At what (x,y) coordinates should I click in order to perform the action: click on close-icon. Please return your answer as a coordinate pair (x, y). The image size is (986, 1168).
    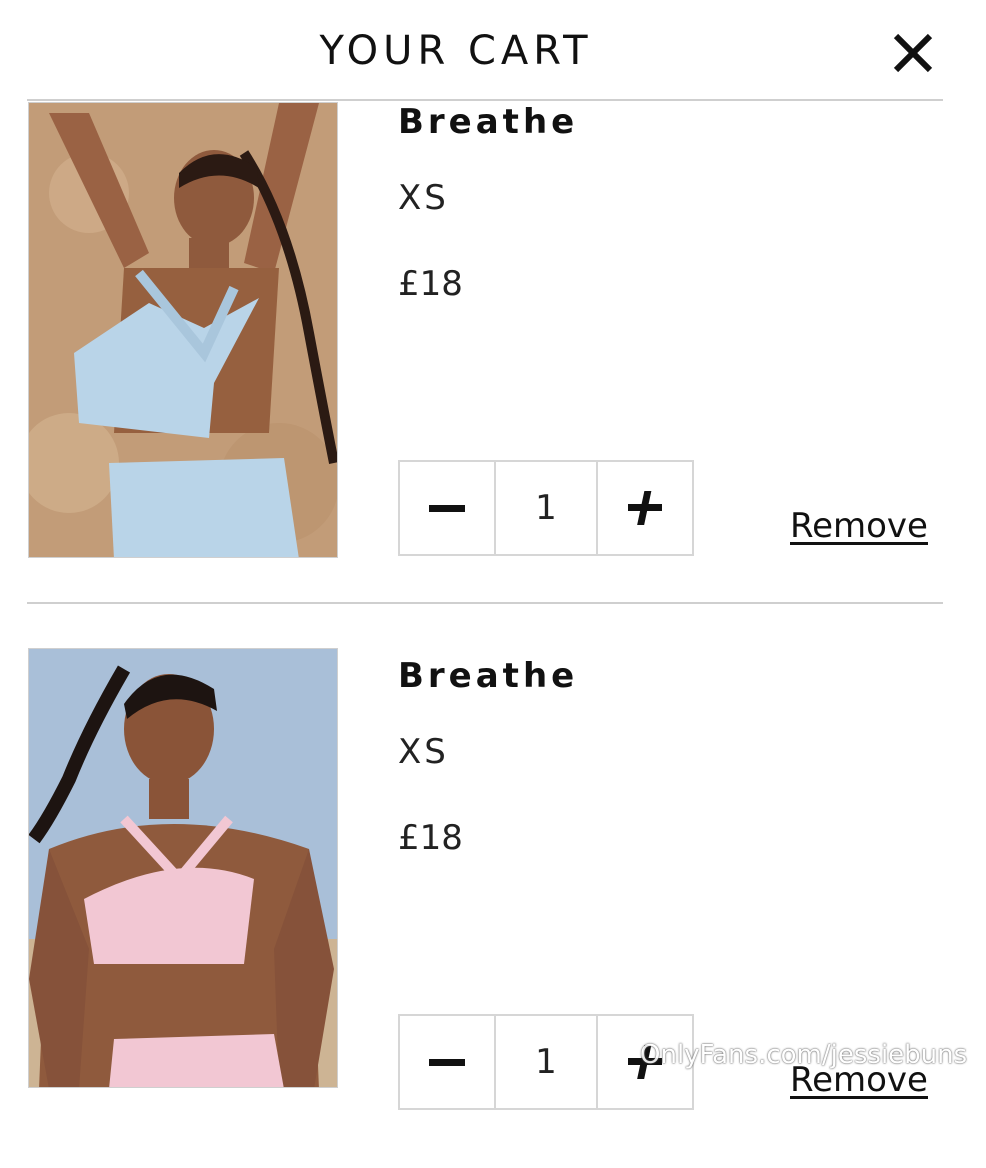
    Looking at the image, I should click on (913, 53).